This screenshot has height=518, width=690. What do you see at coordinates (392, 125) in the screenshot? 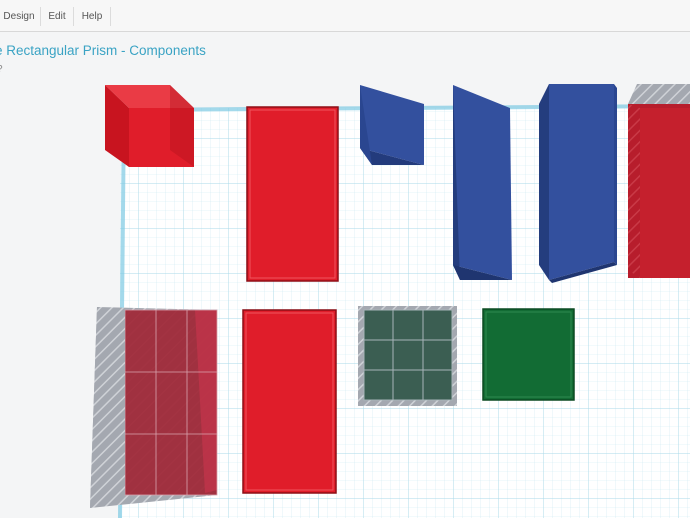
I see `blue-wedge-small` at bounding box center [392, 125].